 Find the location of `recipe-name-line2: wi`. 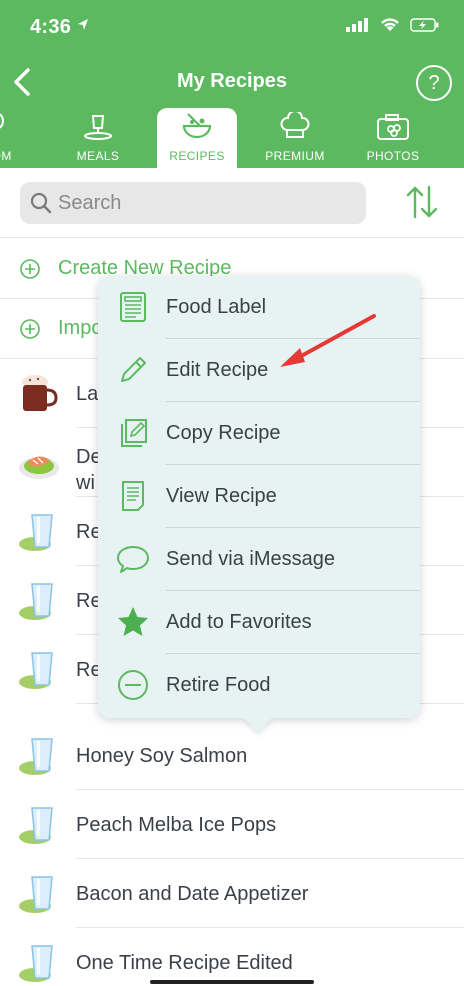

recipe-name-line2: wi is located at coordinates (85, 483).